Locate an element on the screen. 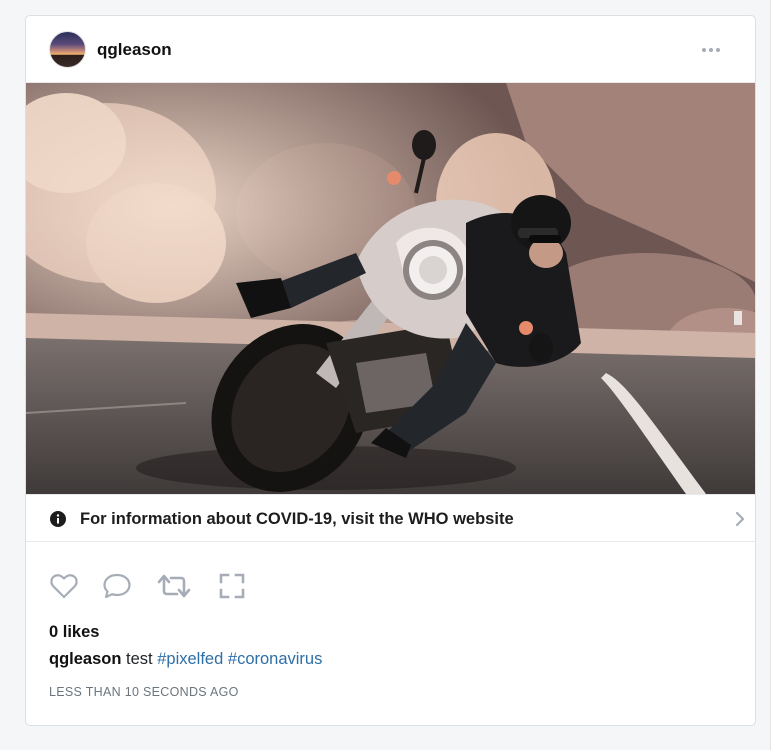  post-timestamp: LESS THAN 10 SECONDS AGO is located at coordinates (144, 692).